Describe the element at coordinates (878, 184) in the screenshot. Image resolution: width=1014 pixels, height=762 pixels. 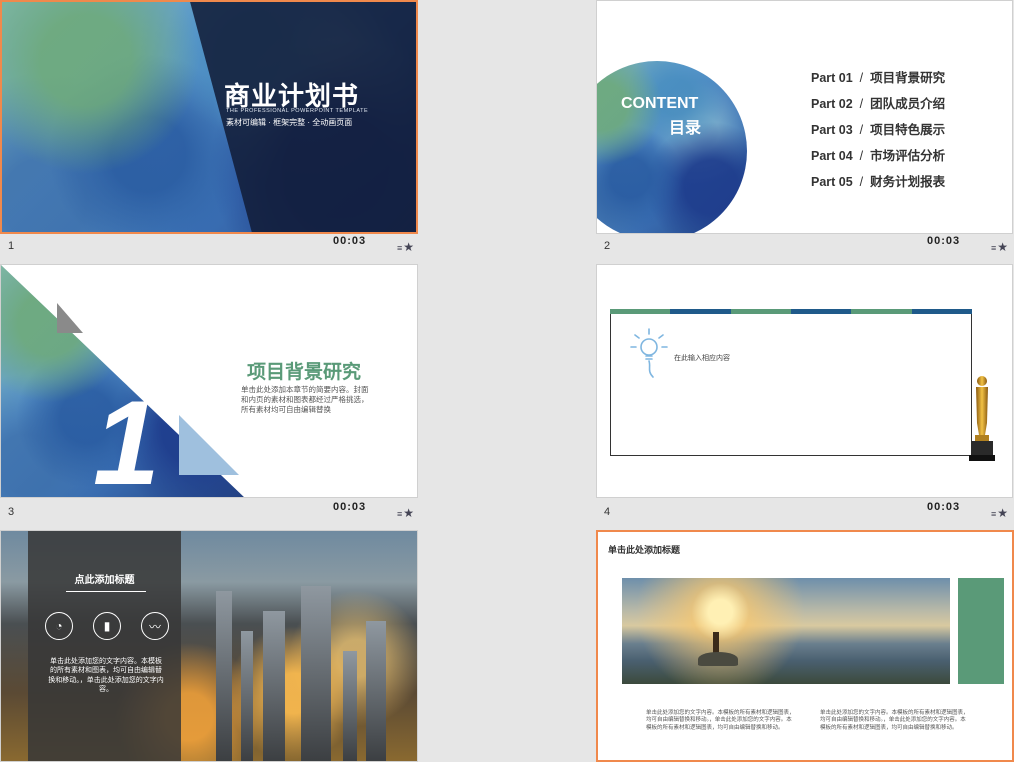
I see `toc-item: Part 05 / 财务计划报表` at that location.